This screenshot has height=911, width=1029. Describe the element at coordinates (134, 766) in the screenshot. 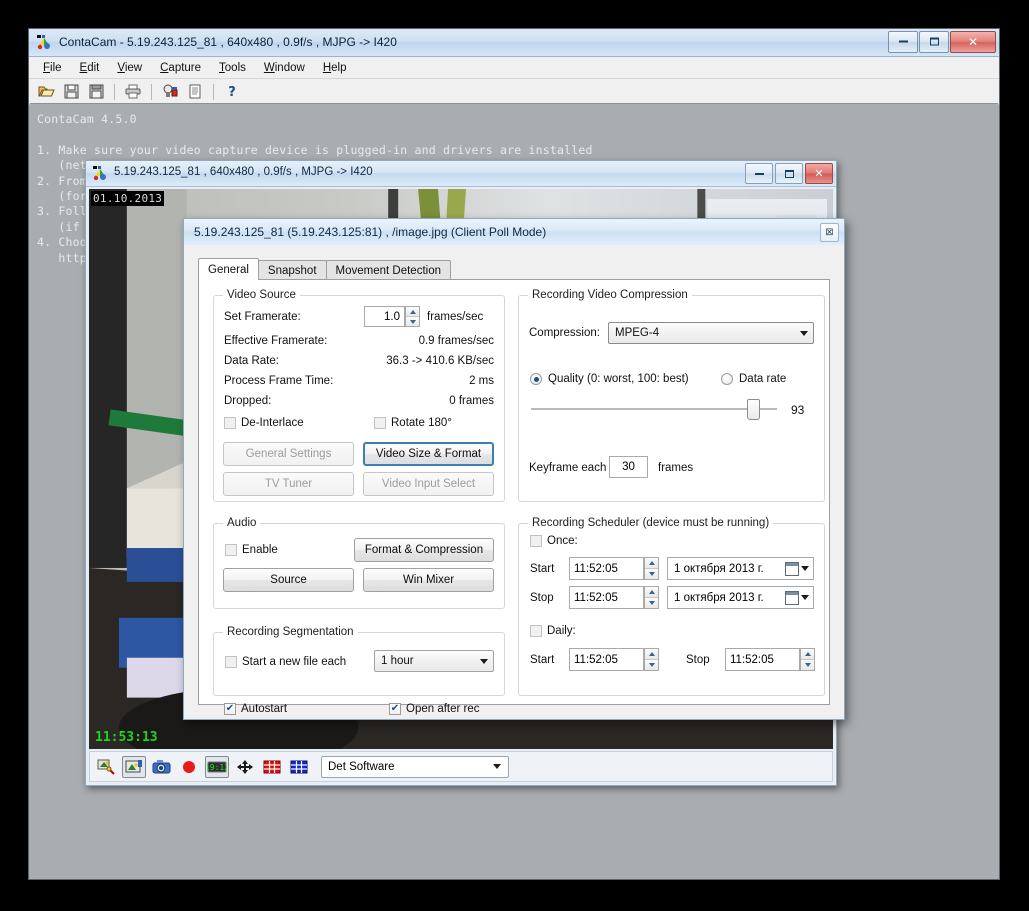

I see `snapshot-folder-icon` at that location.